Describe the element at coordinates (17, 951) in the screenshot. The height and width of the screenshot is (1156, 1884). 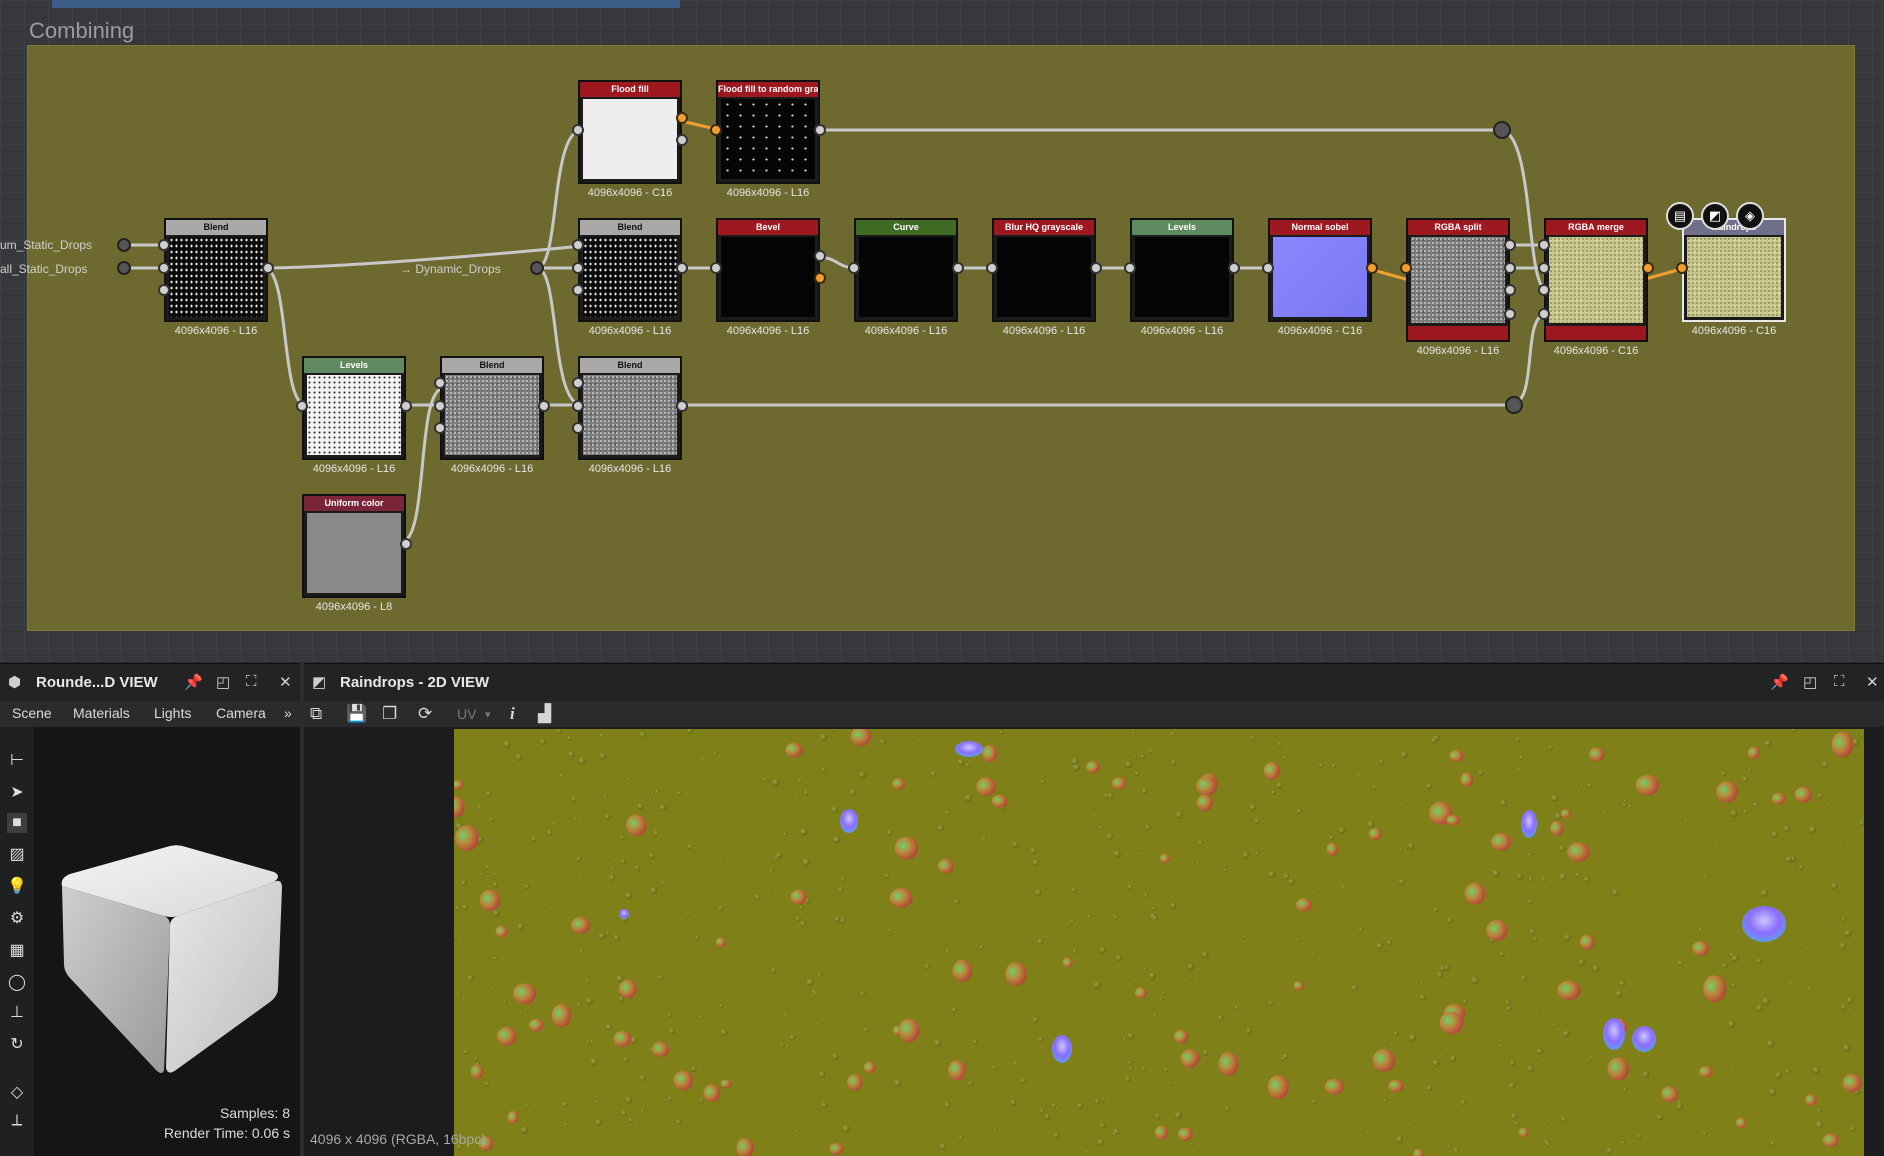
I see `material-icon: ▦` at that location.